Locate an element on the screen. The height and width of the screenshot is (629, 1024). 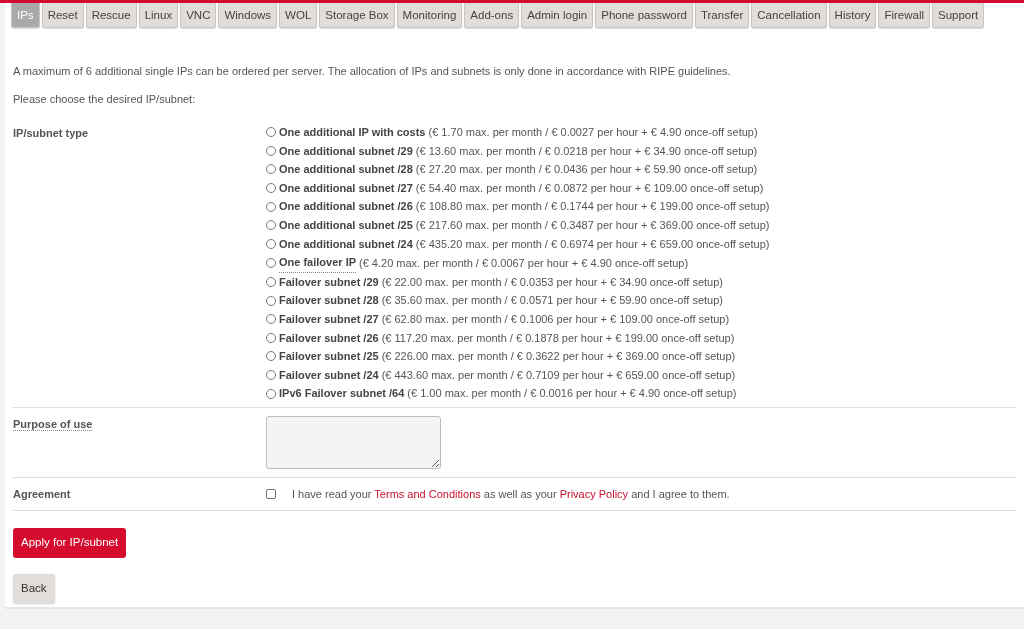
option-name: One failover IP is located at coordinates (318, 263).